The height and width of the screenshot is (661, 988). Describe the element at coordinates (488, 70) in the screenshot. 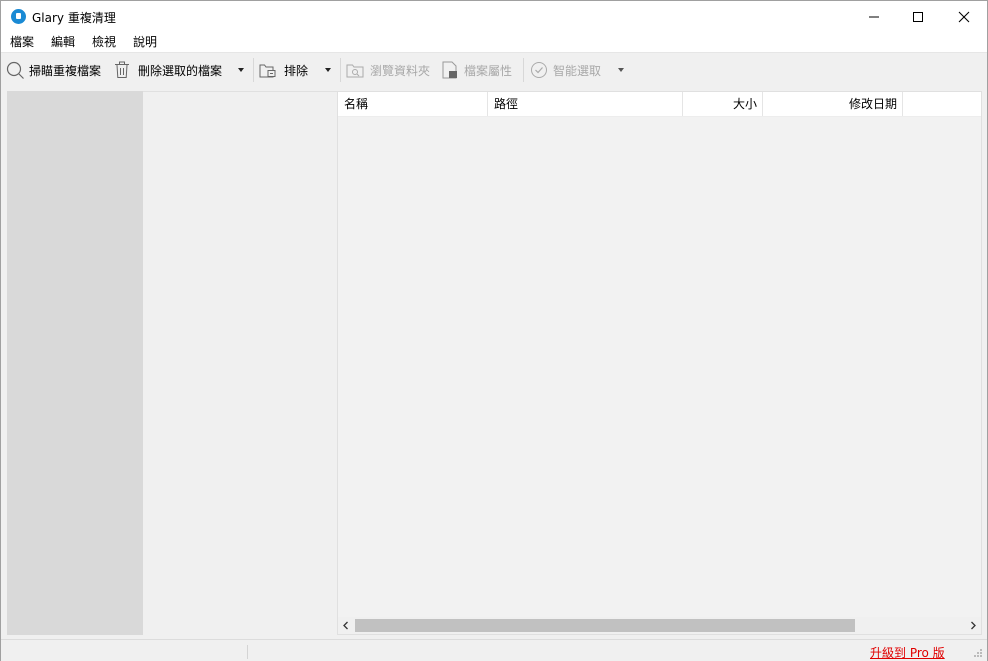

I see `file-properties-label: 檔案屬性` at that location.